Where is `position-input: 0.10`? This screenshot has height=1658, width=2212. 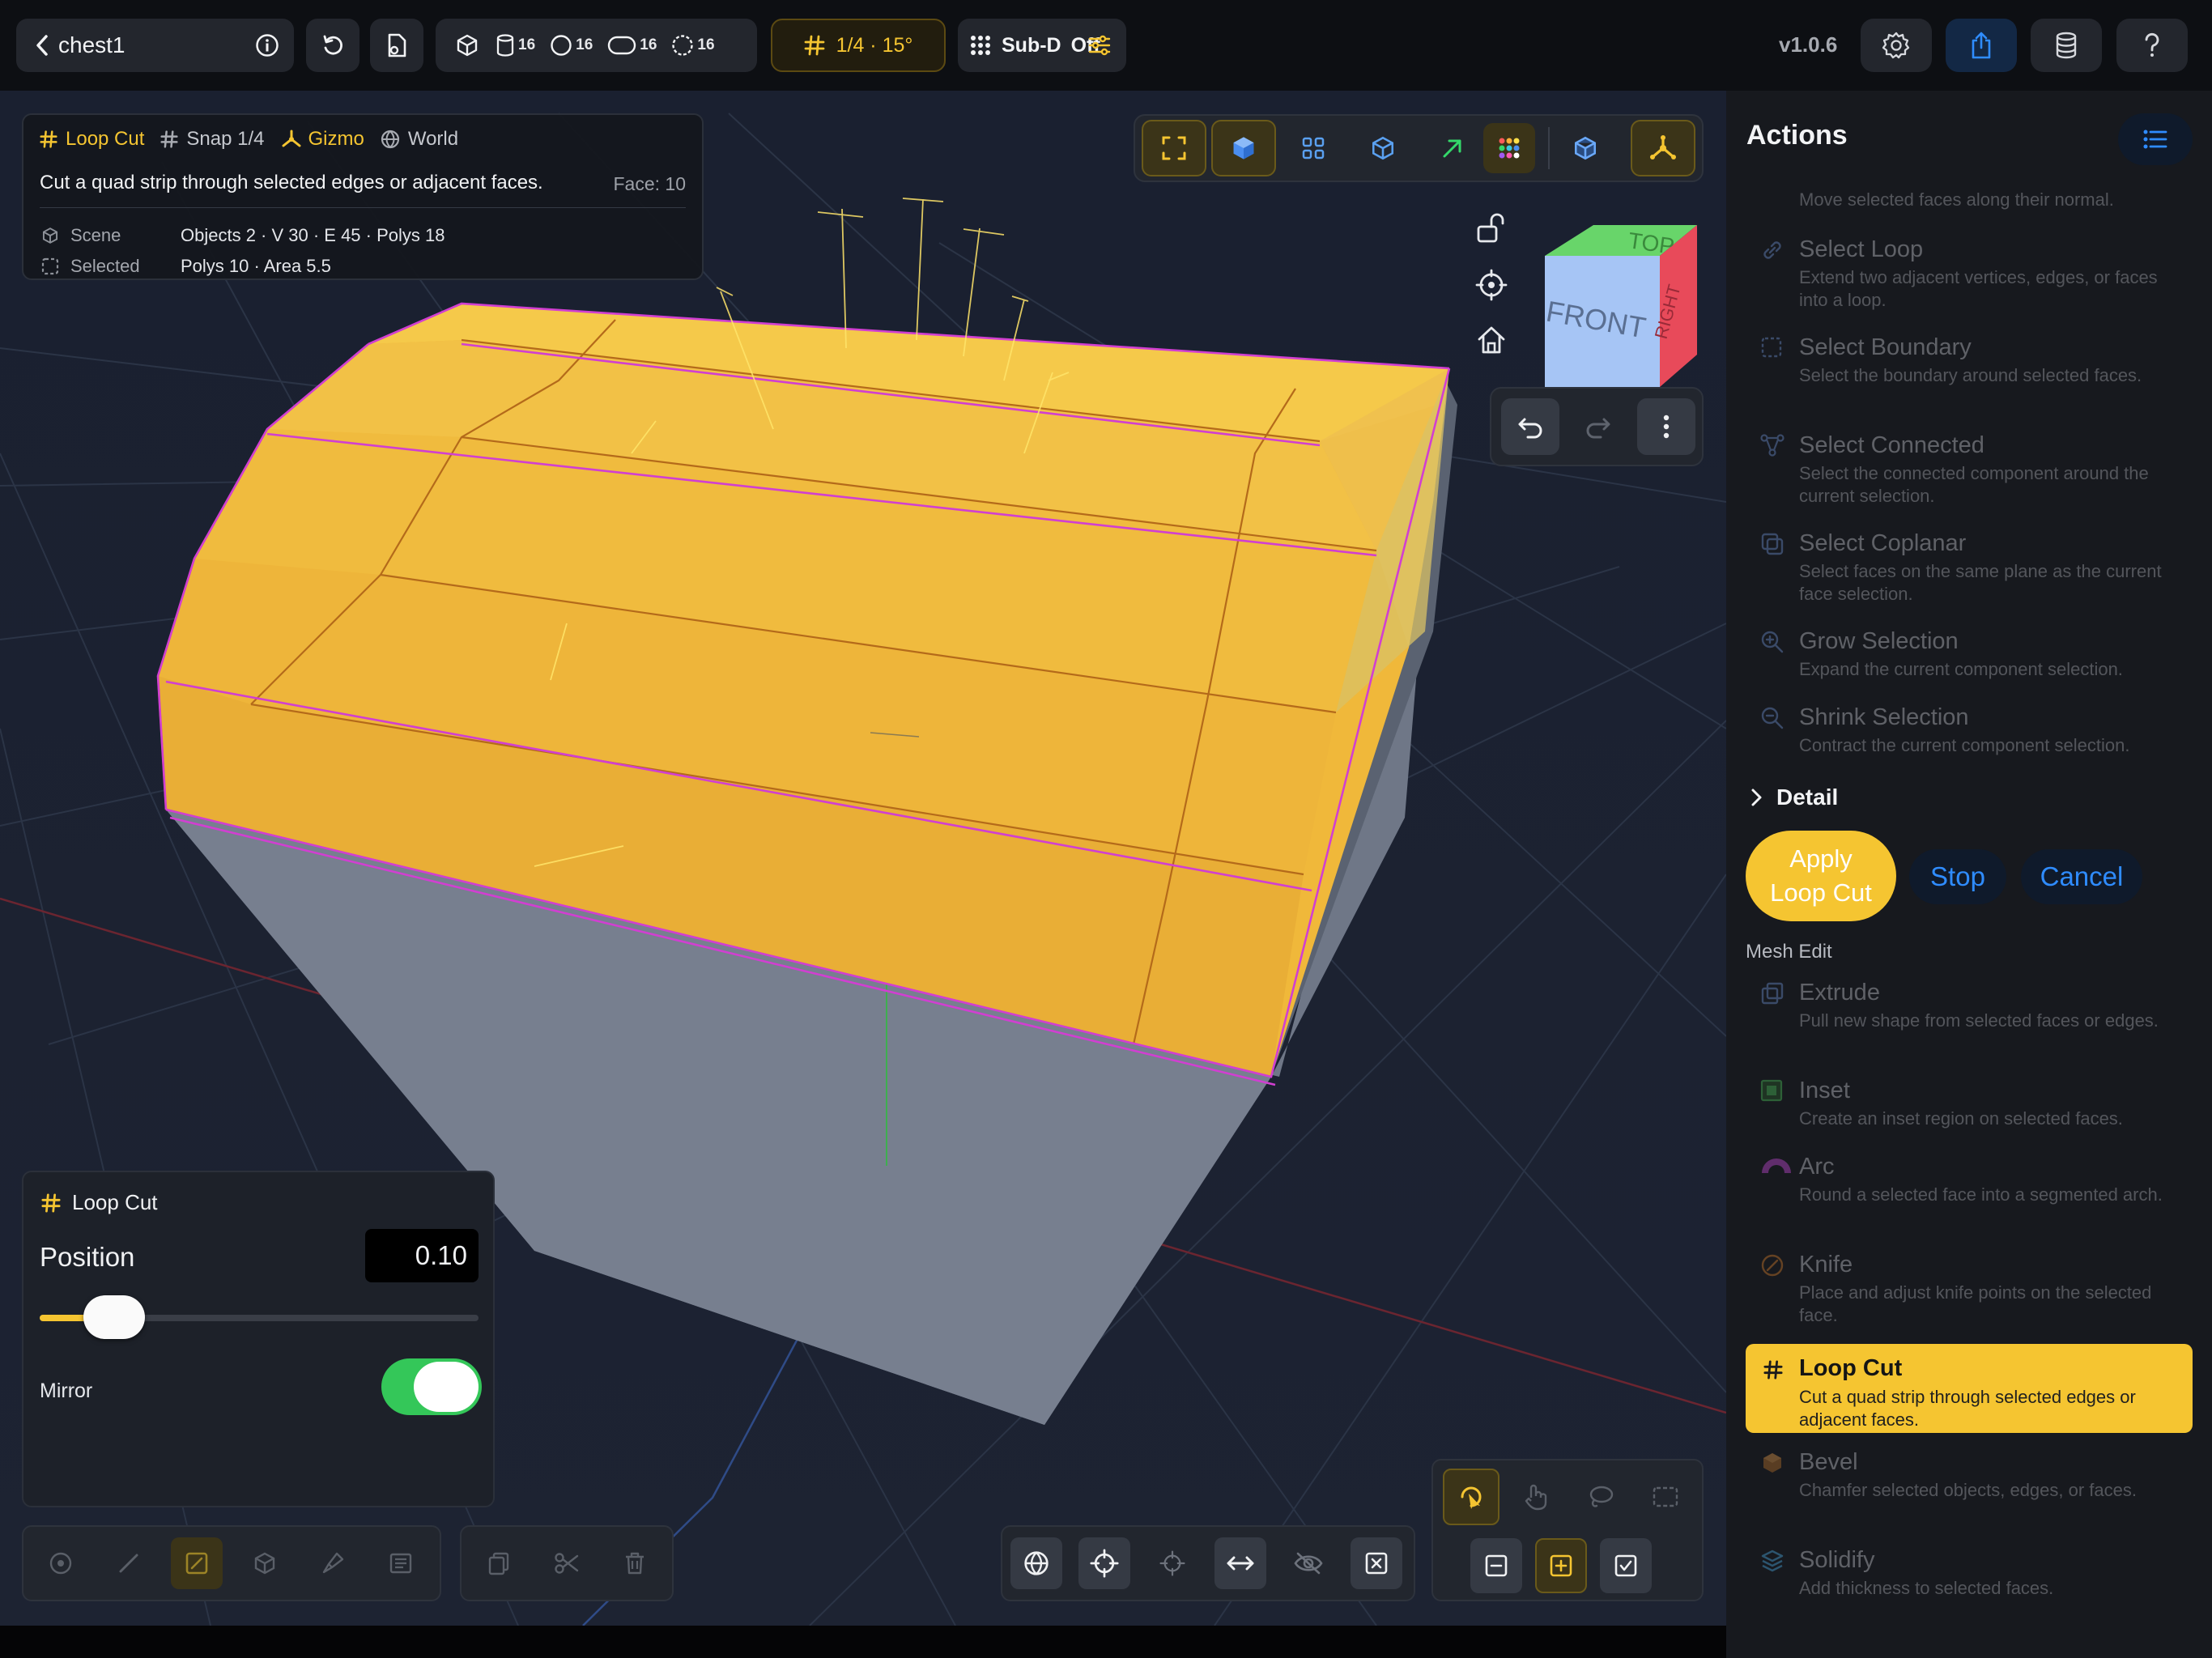 position-input: 0.10 is located at coordinates (422, 1255).